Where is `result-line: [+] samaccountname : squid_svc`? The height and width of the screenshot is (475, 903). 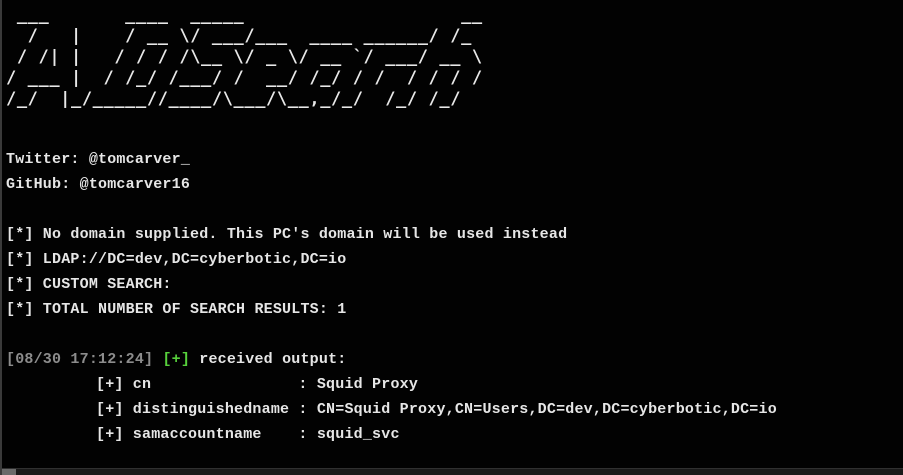 result-line: [+] samaccountname : squid_svc is located at coordinates (248, 434).